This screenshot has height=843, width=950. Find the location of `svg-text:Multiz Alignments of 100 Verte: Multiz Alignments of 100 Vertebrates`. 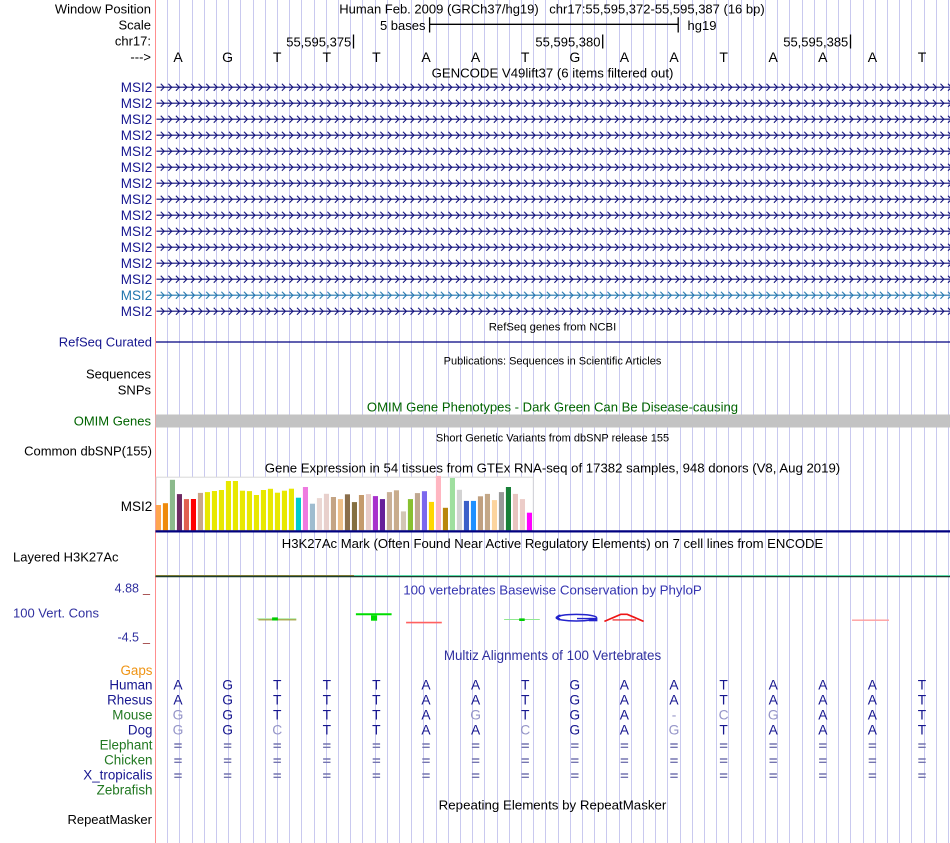

svg-text:Multiz Alignments of 100 Verte: Multiz Alignments of 100 Vertebrates is located at coordinates (553, 655).